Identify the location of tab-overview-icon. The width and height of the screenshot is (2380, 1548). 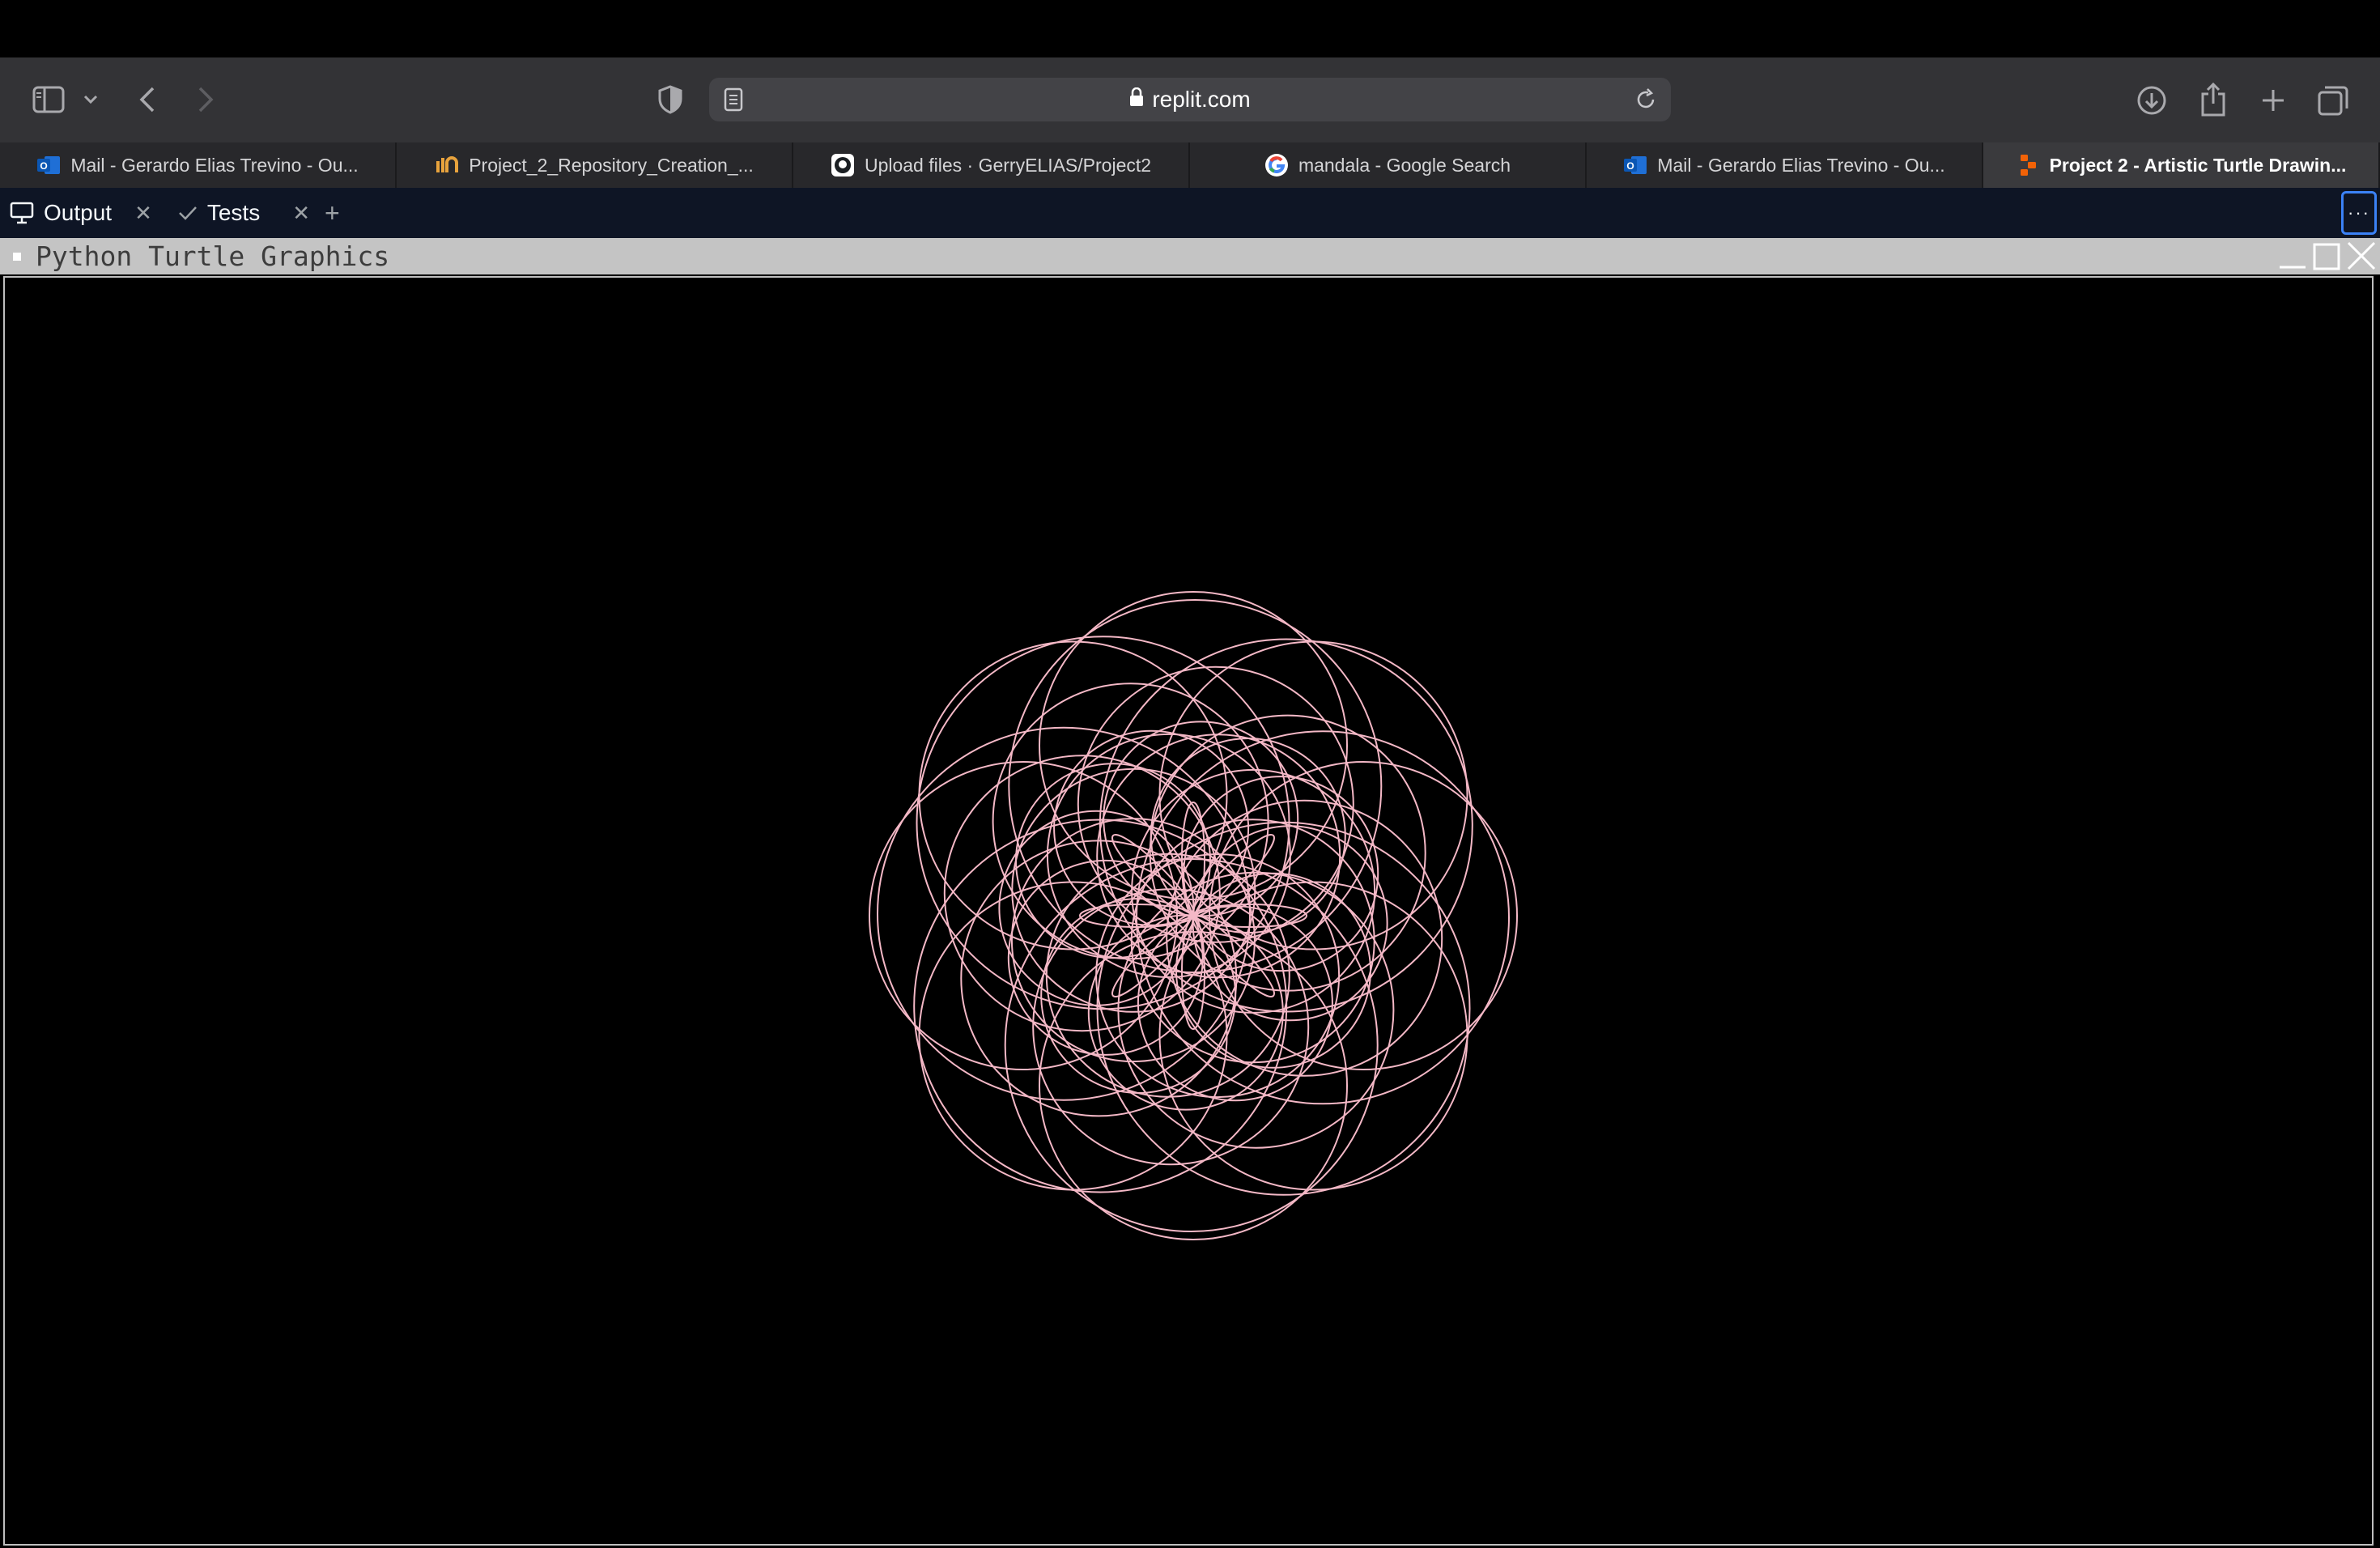
(2333, 100).